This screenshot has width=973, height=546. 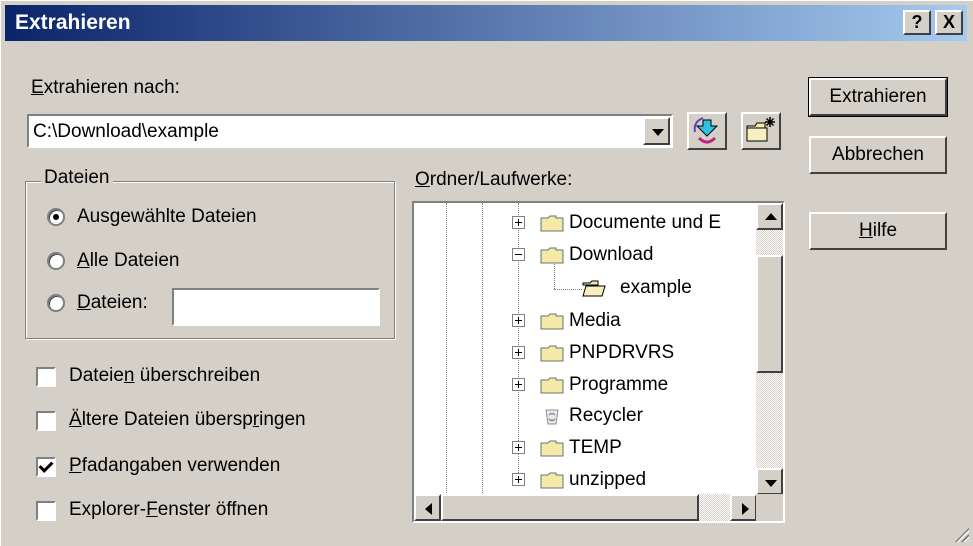 I want to click on scroll-left-button, so click(x=427, y=507).